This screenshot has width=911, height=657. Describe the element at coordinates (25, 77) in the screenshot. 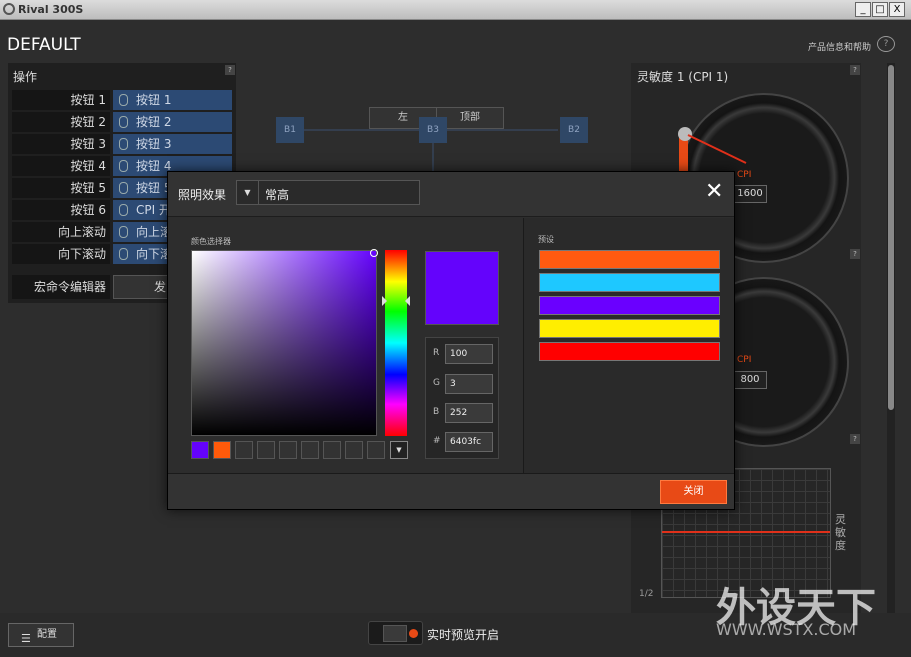

I see `actions-title: 操作` at that location.